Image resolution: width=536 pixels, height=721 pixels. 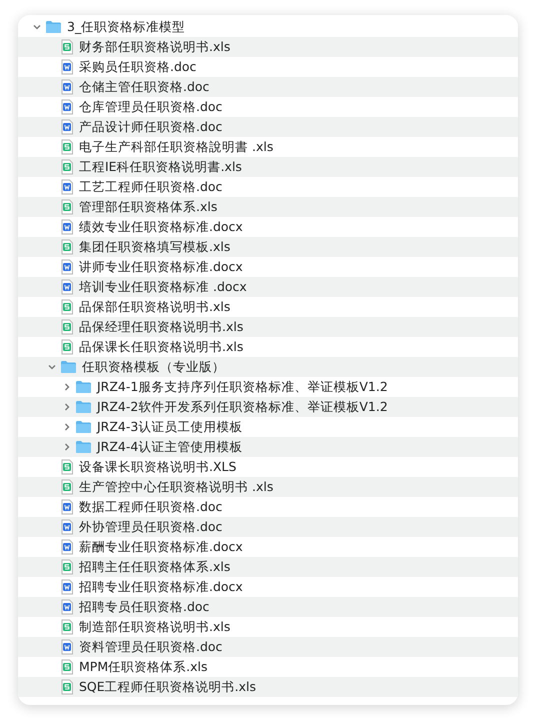 I want to click on folder-row: JRZ4-1服务支持序列任职资格标准、举证模板V1.2, so click(x=268, y=387).